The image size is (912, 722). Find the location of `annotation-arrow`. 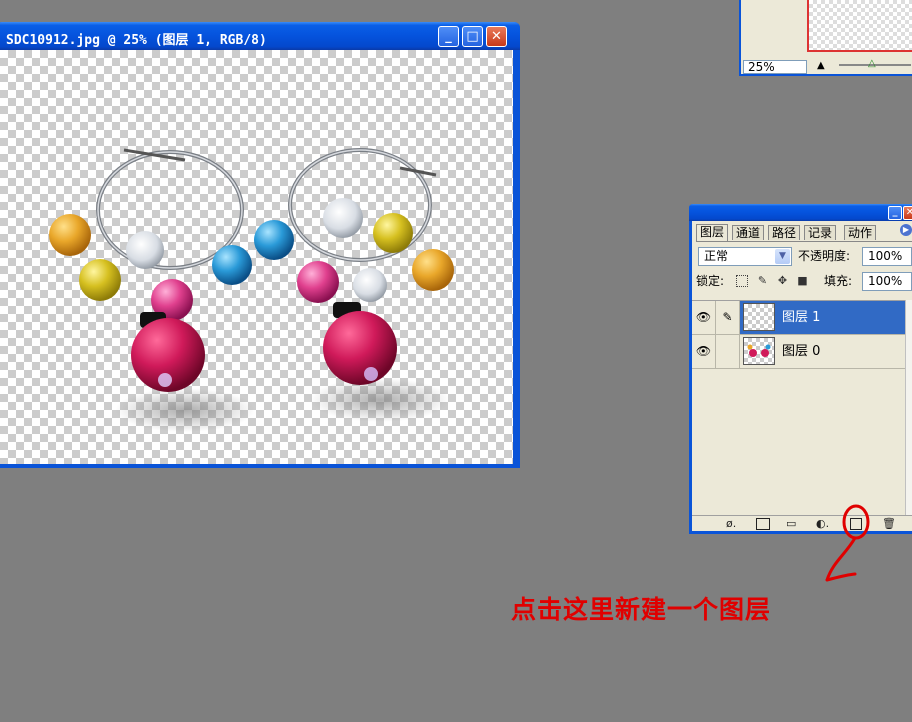

annotation-arrow is located at coordinates (847, 543).